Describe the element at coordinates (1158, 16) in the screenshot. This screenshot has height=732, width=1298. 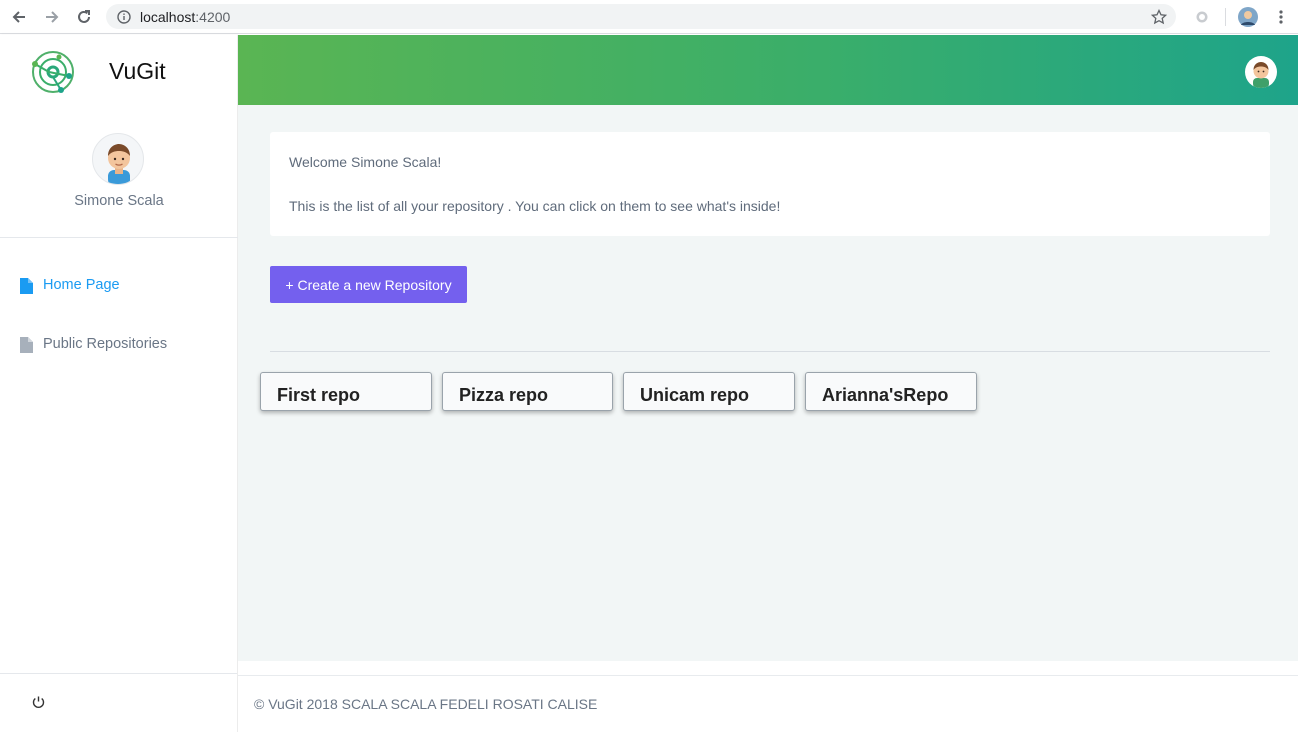
I see `star-icon` at that location.